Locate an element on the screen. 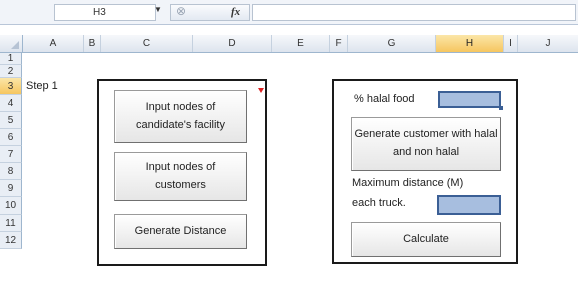 The image size is (578, 295). generate-distance-button: Generate Distance is located at coordinates (180, 231).